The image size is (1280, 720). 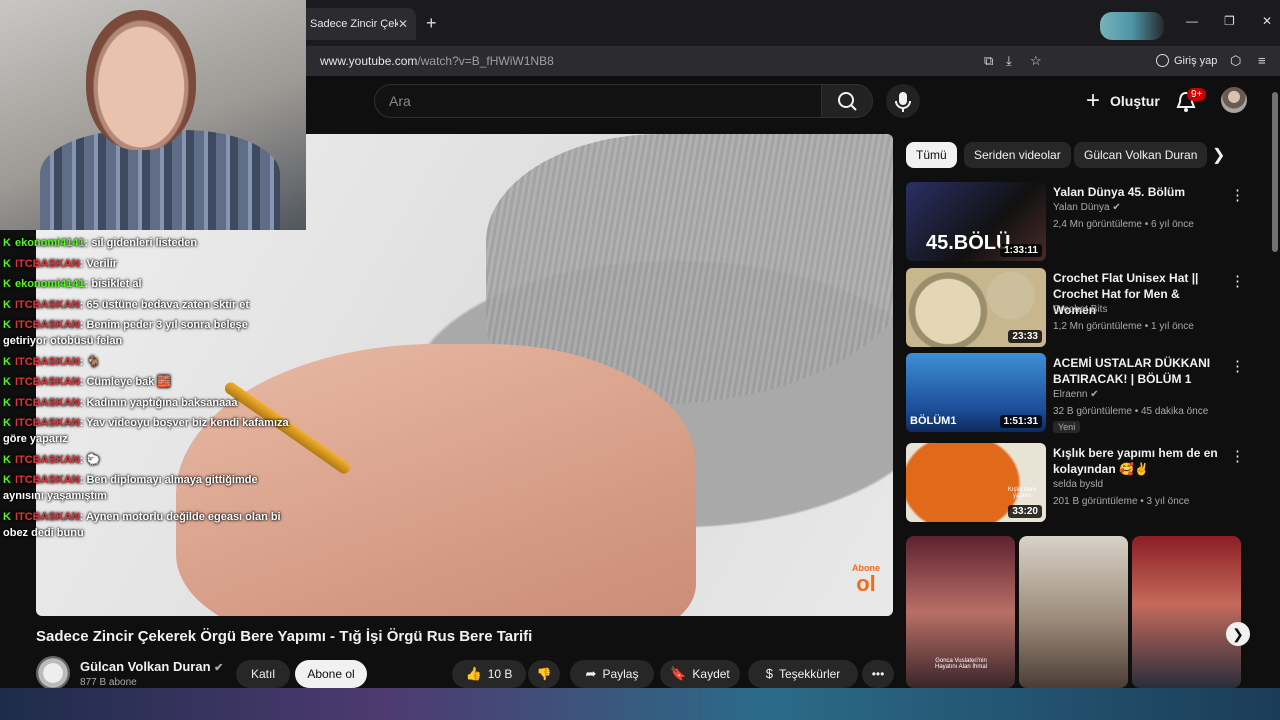 What do you see at coordinates (598, 101) in the screenshot?
I see `search-input: Ara` at bounding box center [598, 101].